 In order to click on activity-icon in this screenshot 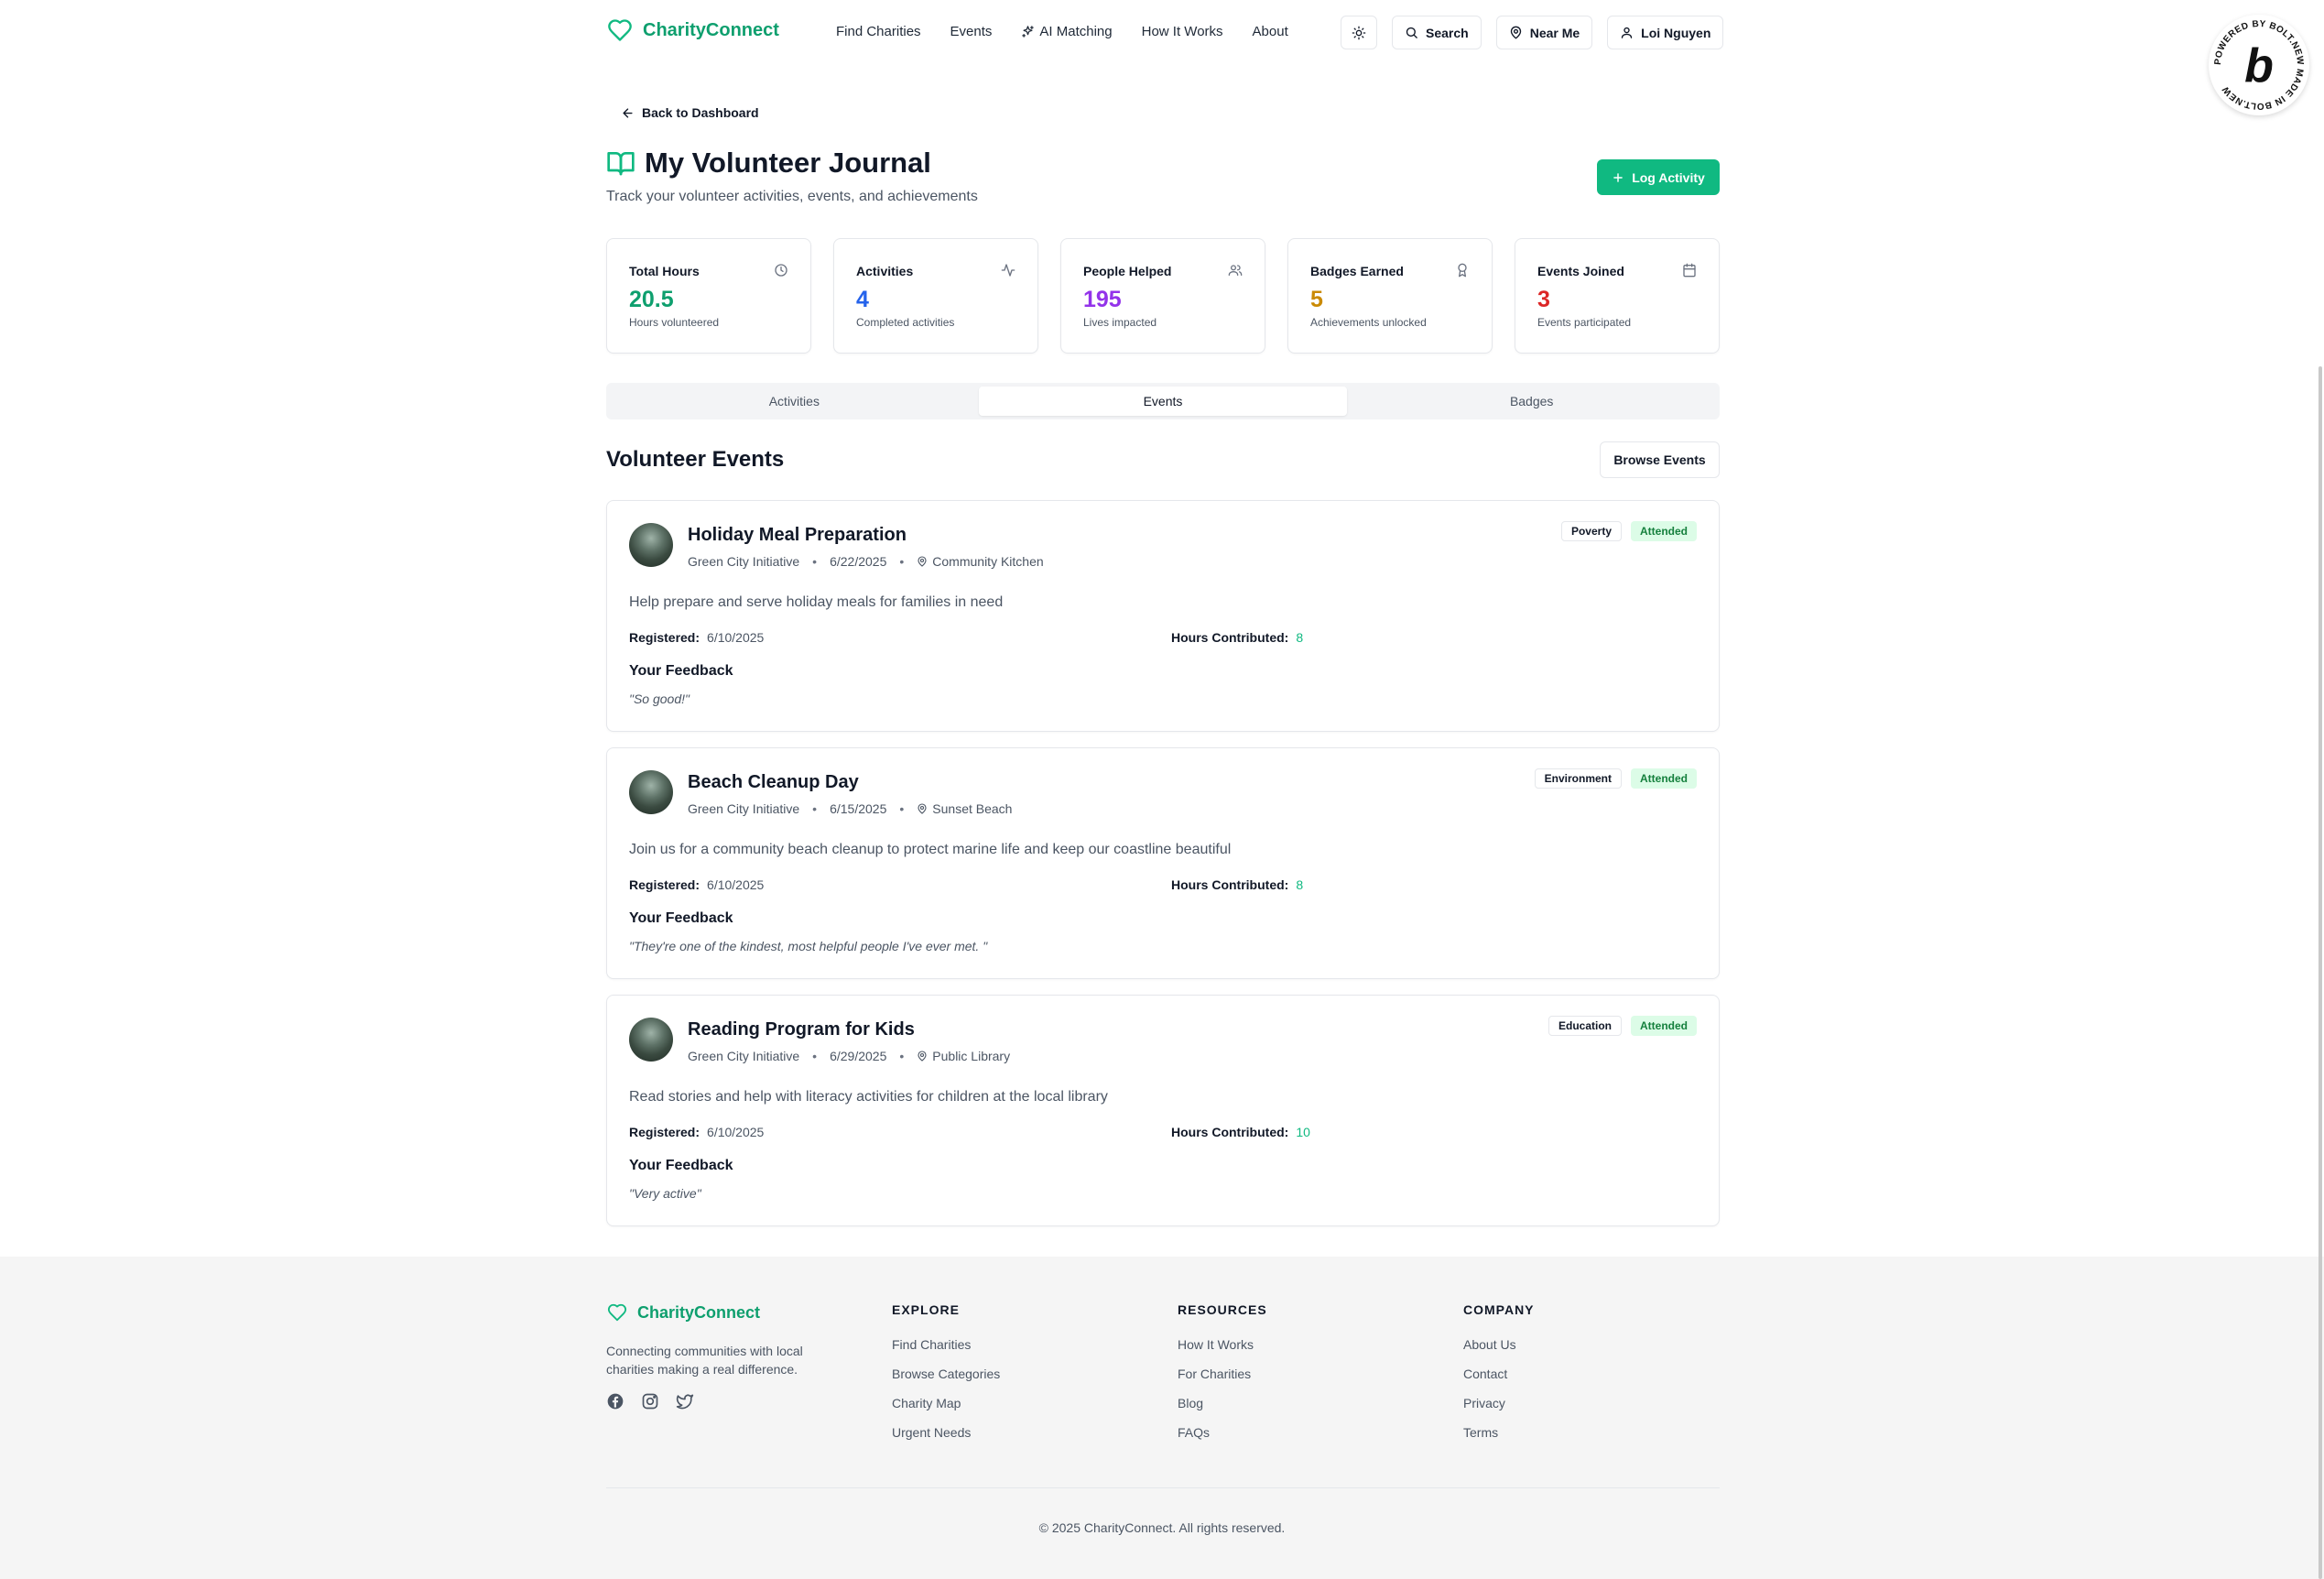, I will do `click(1008, 271)`.